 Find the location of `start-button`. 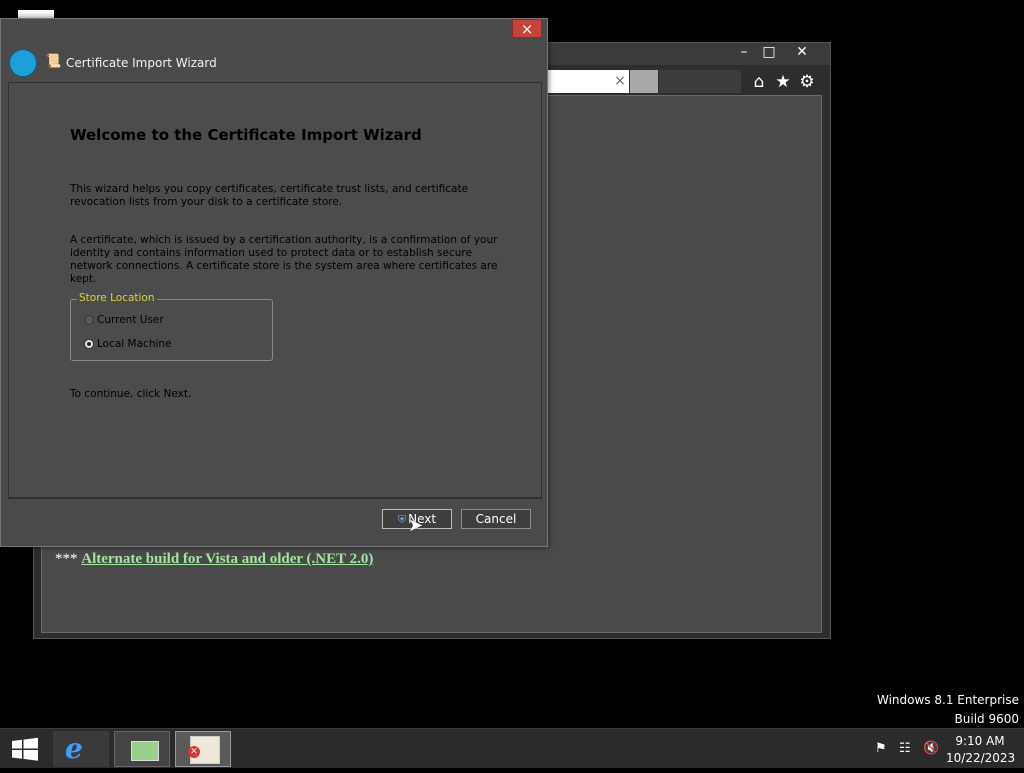

start-button is located at coordinates (25, 749).